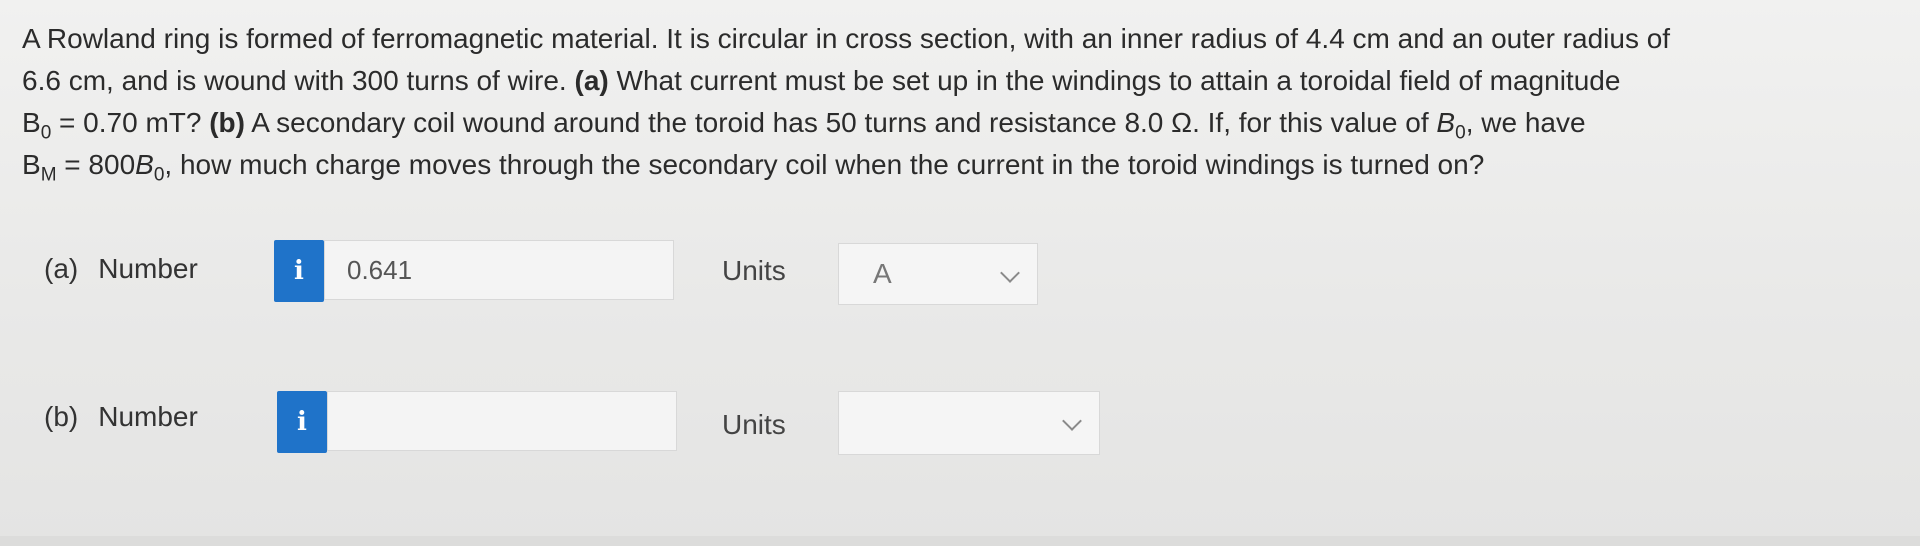  Describe the element at coordinates (61, 416) in the screenshot. I see `part-b-letter: (b)` at that location.